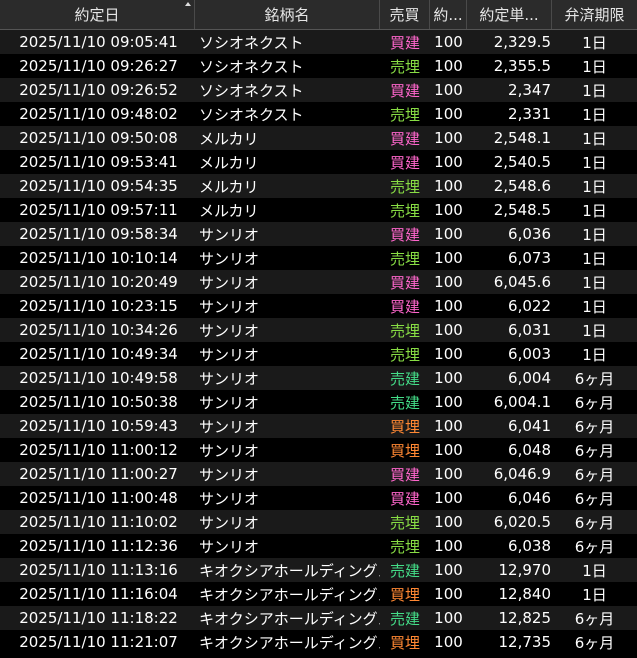  What do you see at coordinates (318, 186) in the screenshot?
I see `table-row: 2025/11/10 09:54:35 メルカリ 売埋 100 2,548.6 1日` at bounding box center [318, 186].